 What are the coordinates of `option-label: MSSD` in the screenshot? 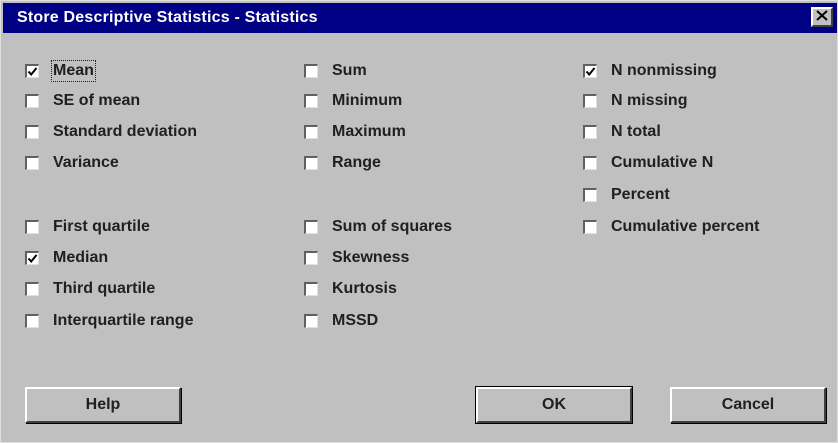 It's located at (355, 320).